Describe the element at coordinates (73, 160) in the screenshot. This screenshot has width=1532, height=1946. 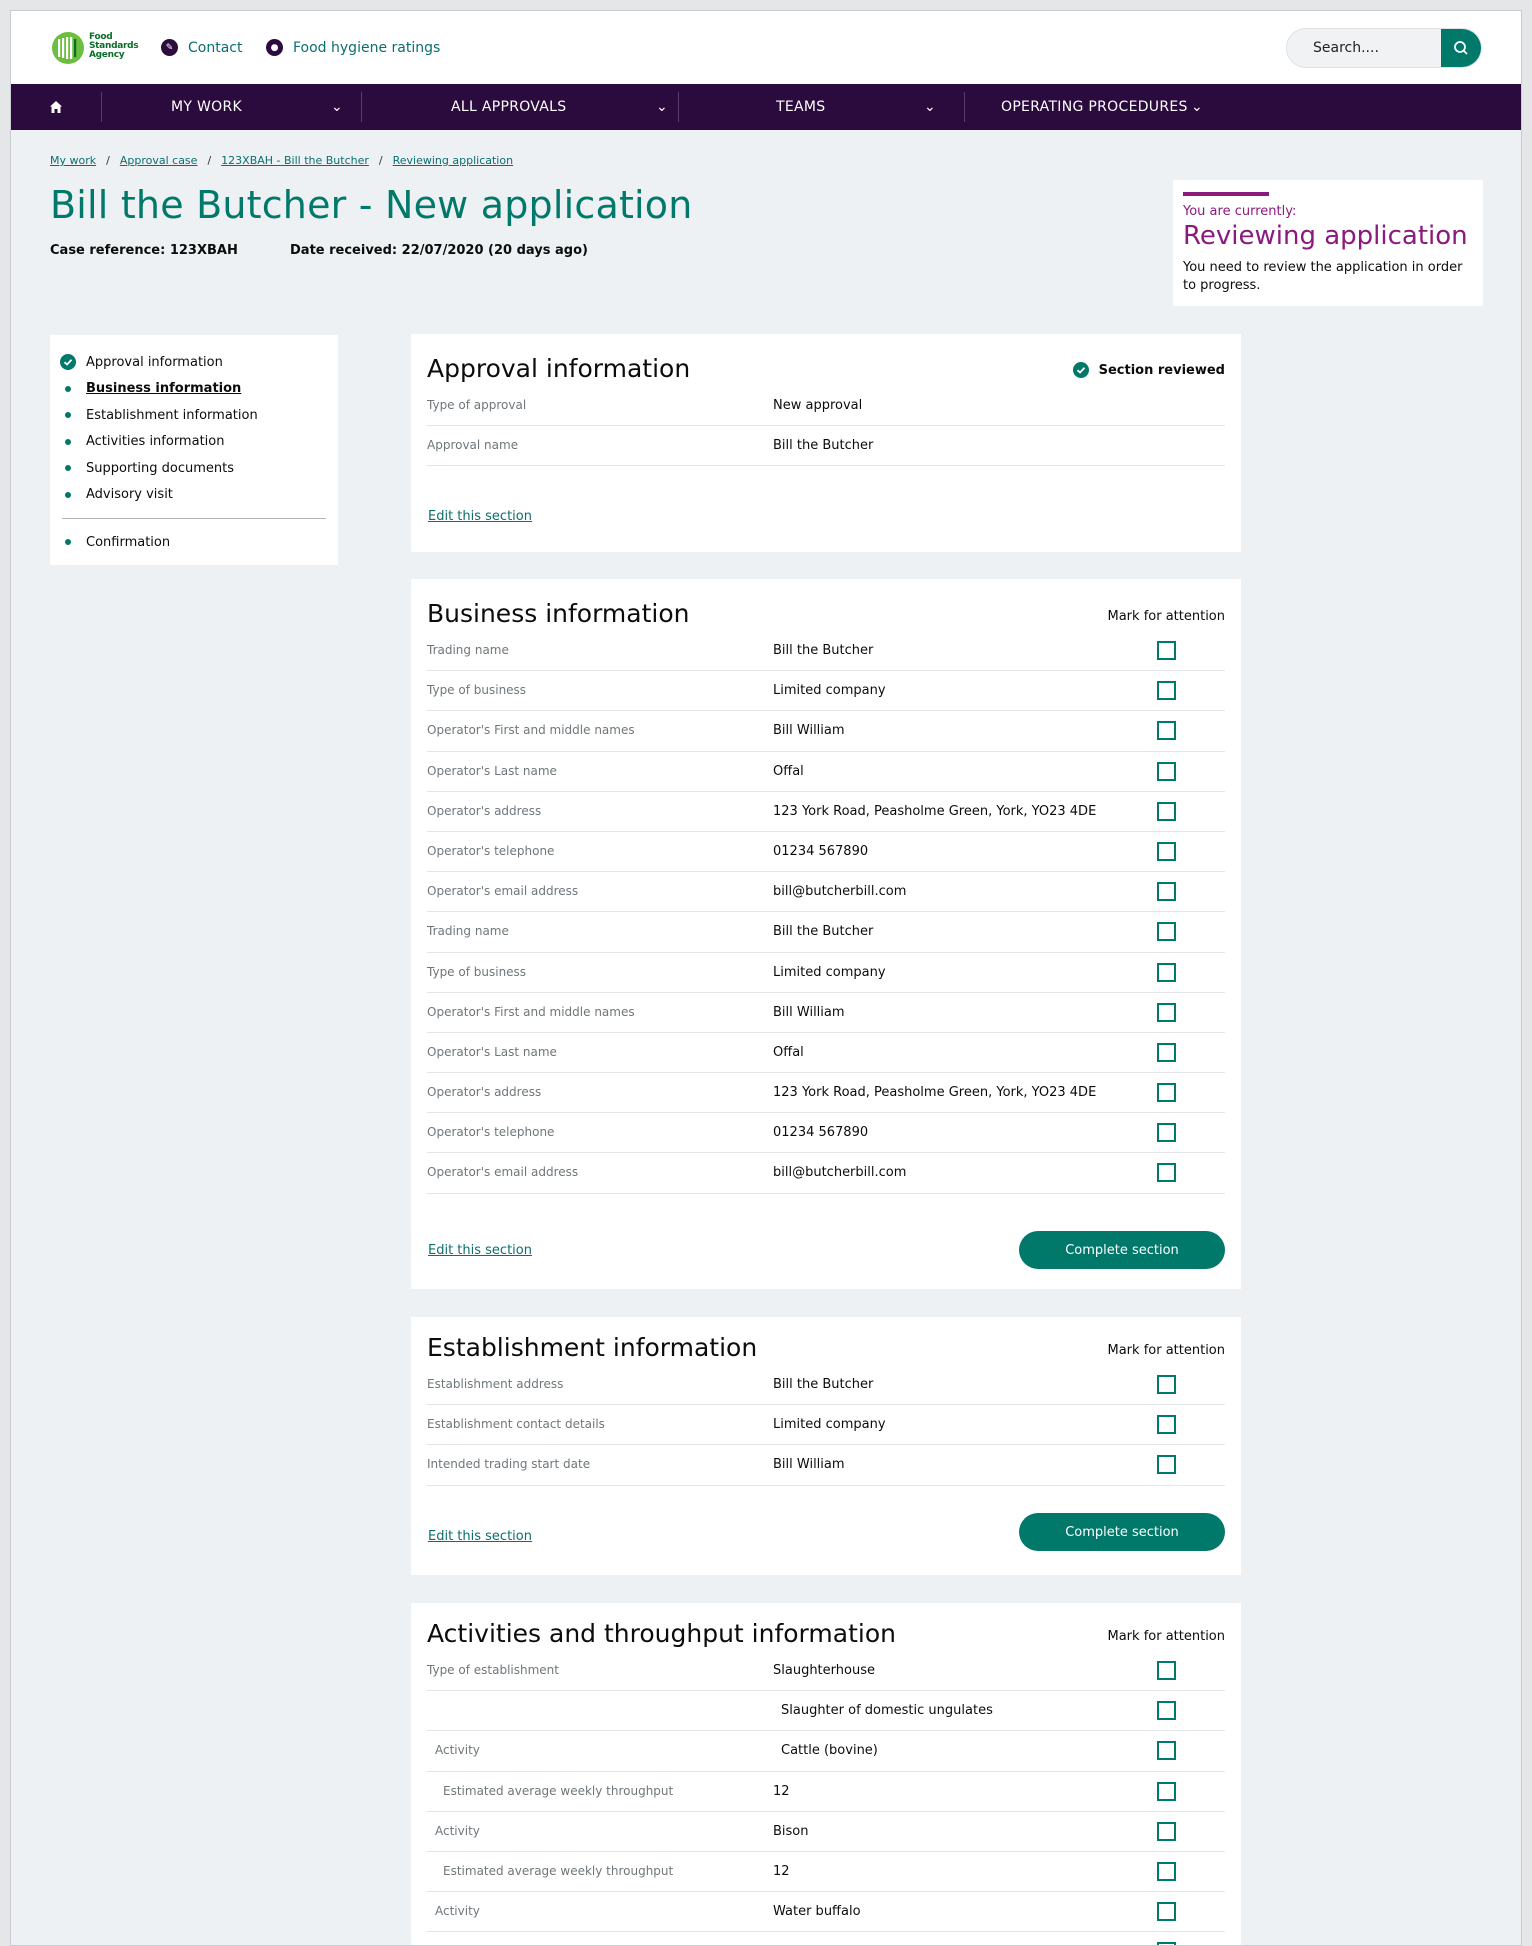
I see `breadcrumb-my-work: My work` at that location.